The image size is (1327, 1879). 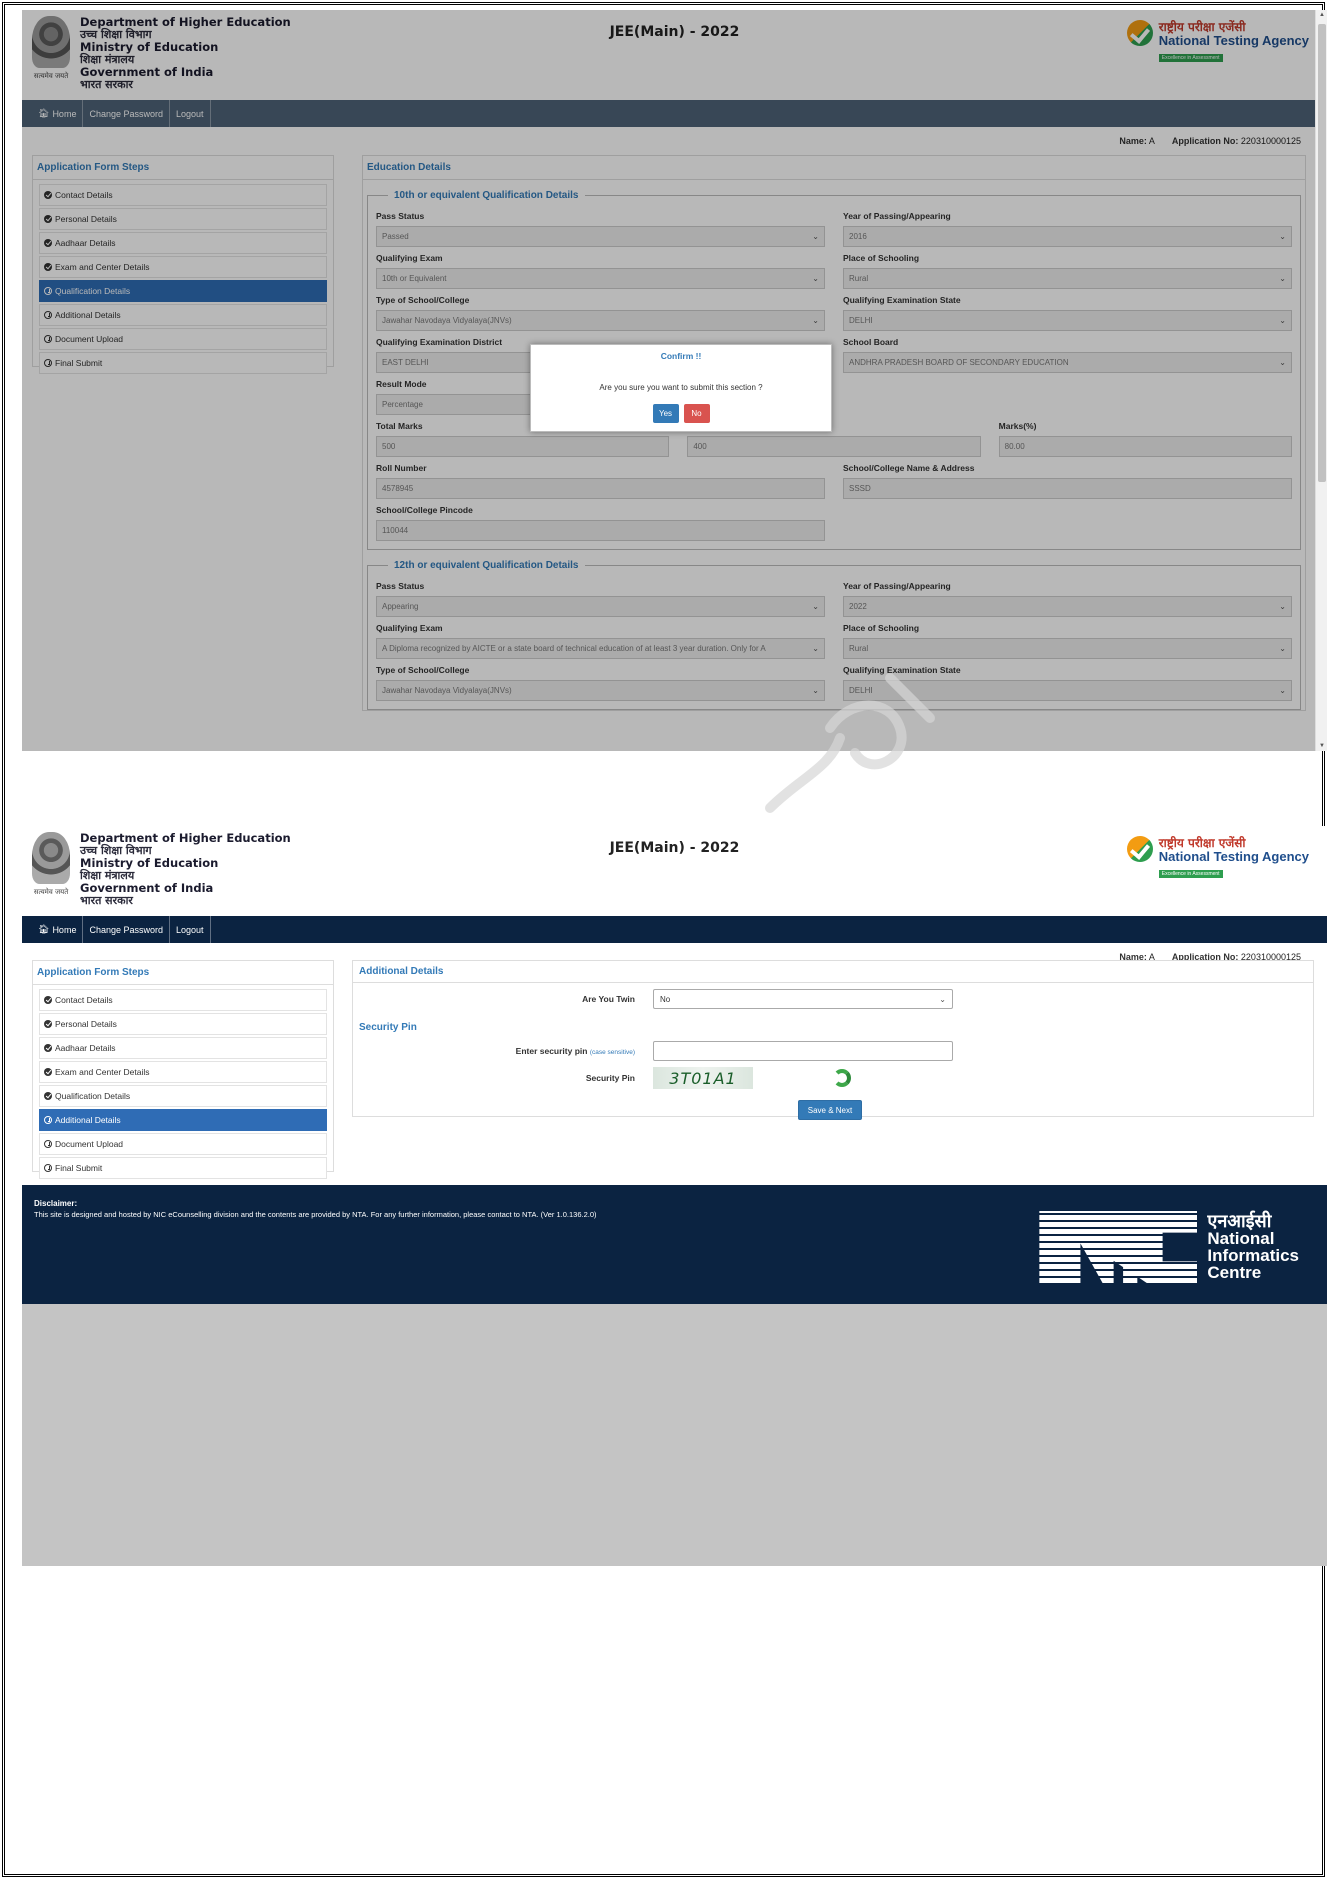 I want to click on page-scrollbar: ▲ ▼, so click(x=1321, y=380).